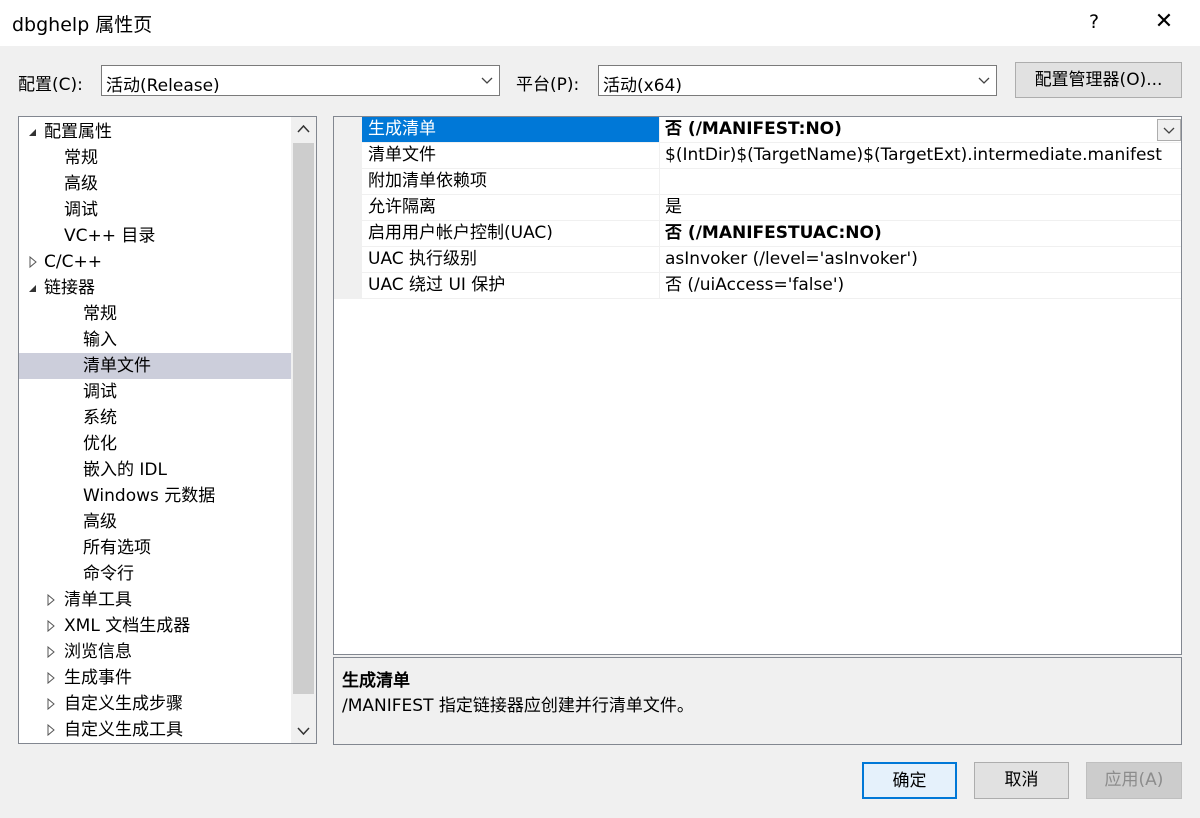 The height and width of the screenshot is (818, 1200). Describe the element at coordinates (511, 259) in the screenshot. I see `property-name: UAC 执行级别` at that location.